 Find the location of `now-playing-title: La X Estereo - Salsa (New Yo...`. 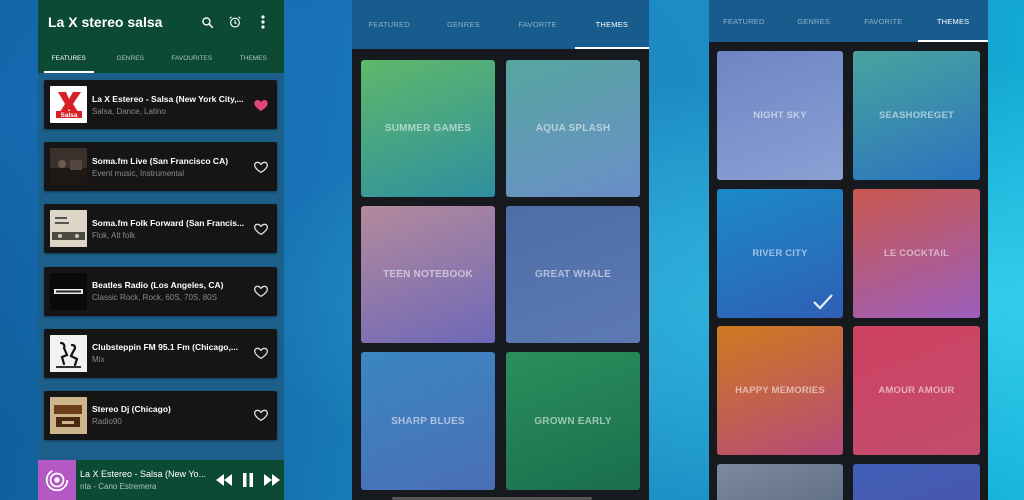

now-playing-title: La X Estereo - Salsa (New Yo... is located at coordinates (143, 474).